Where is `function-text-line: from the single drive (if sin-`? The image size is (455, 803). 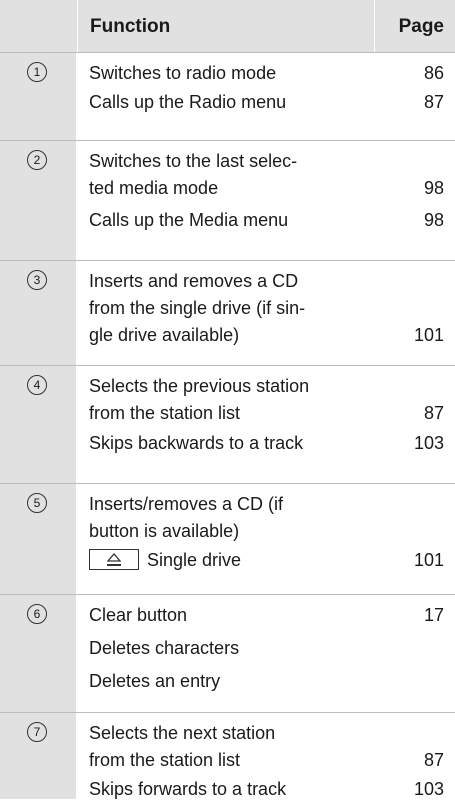 function-text-line: from the single drive (if sin- is located at coordinates (197, 308).